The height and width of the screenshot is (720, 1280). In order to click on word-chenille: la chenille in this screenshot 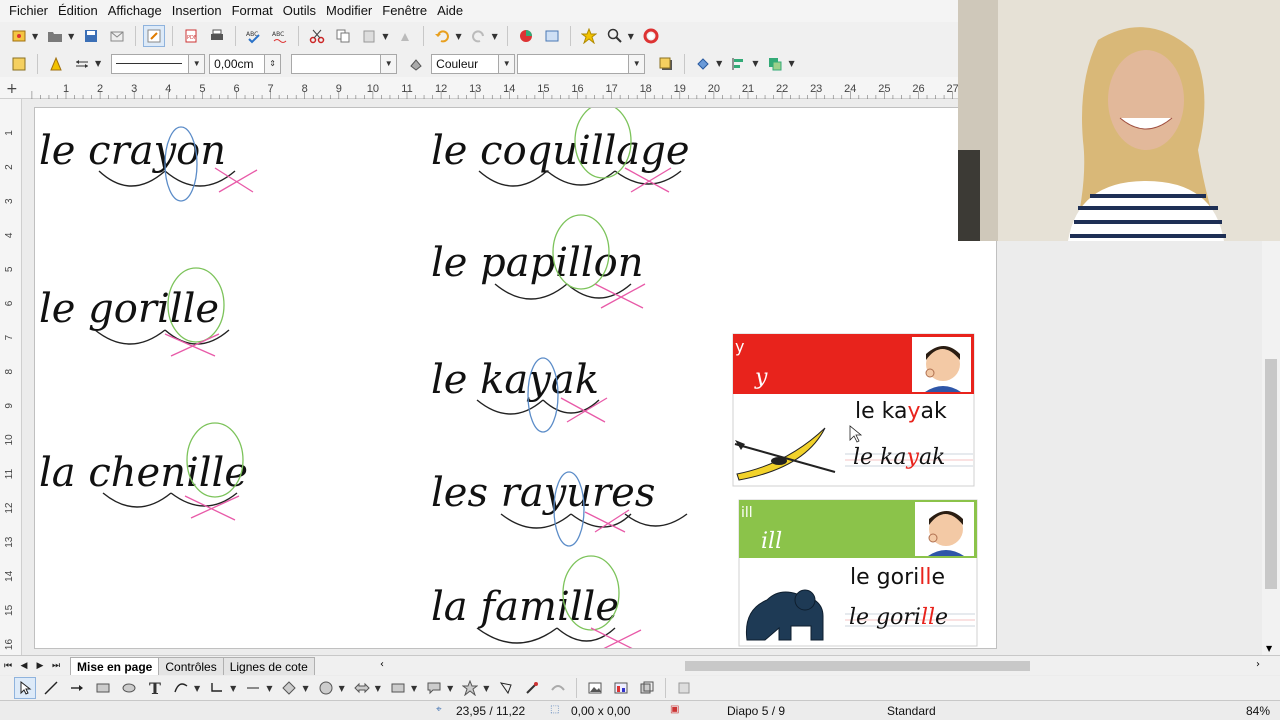, I will do `click(143, 473)`.